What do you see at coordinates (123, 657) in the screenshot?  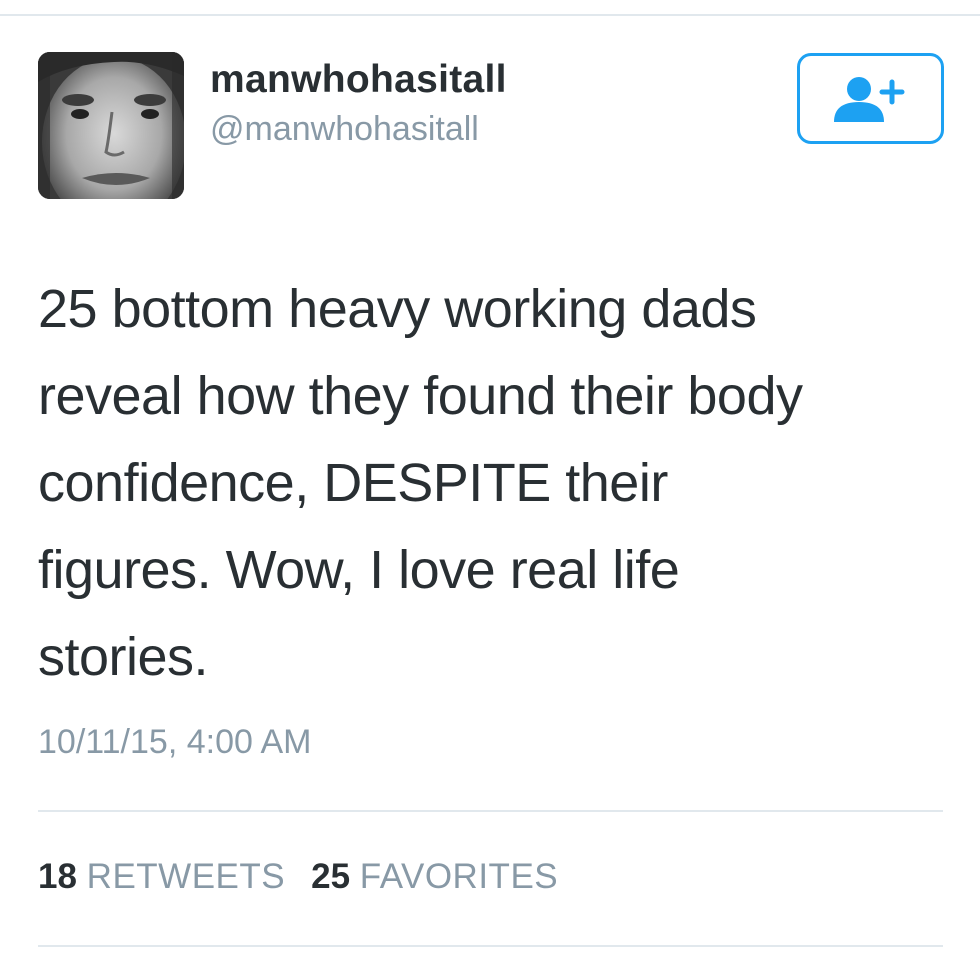 I see `tweet-line: stories.` at bounding box center [123, 657].